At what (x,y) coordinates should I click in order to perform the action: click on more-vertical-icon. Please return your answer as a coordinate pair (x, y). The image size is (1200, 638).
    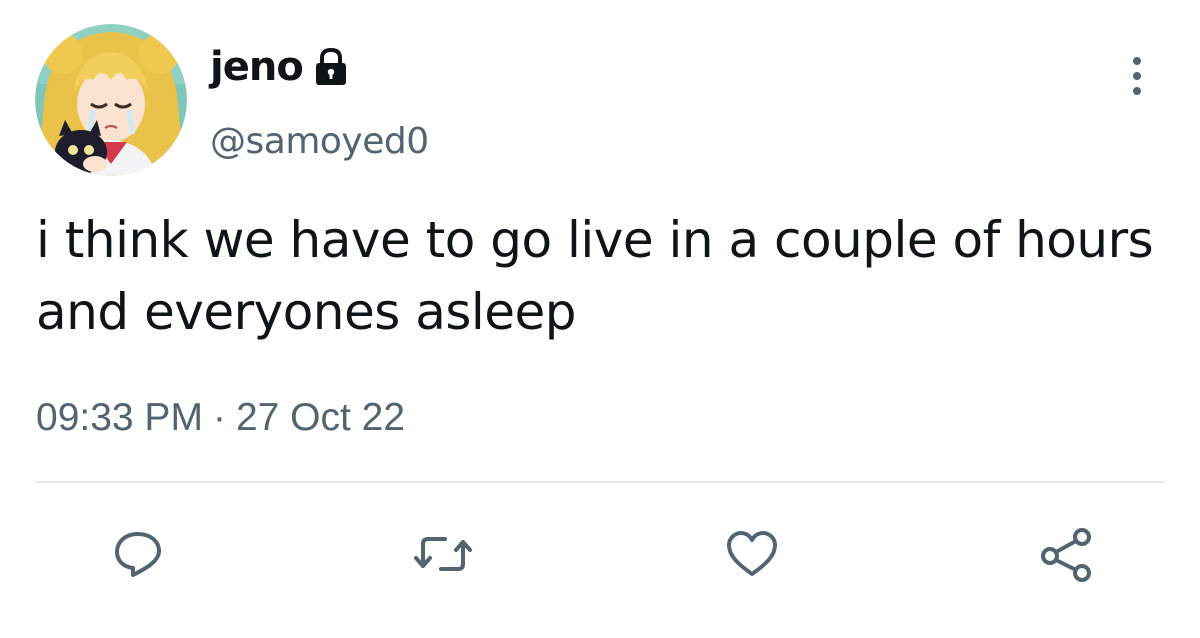
    Looking at the image, I should click on (1137, 76).